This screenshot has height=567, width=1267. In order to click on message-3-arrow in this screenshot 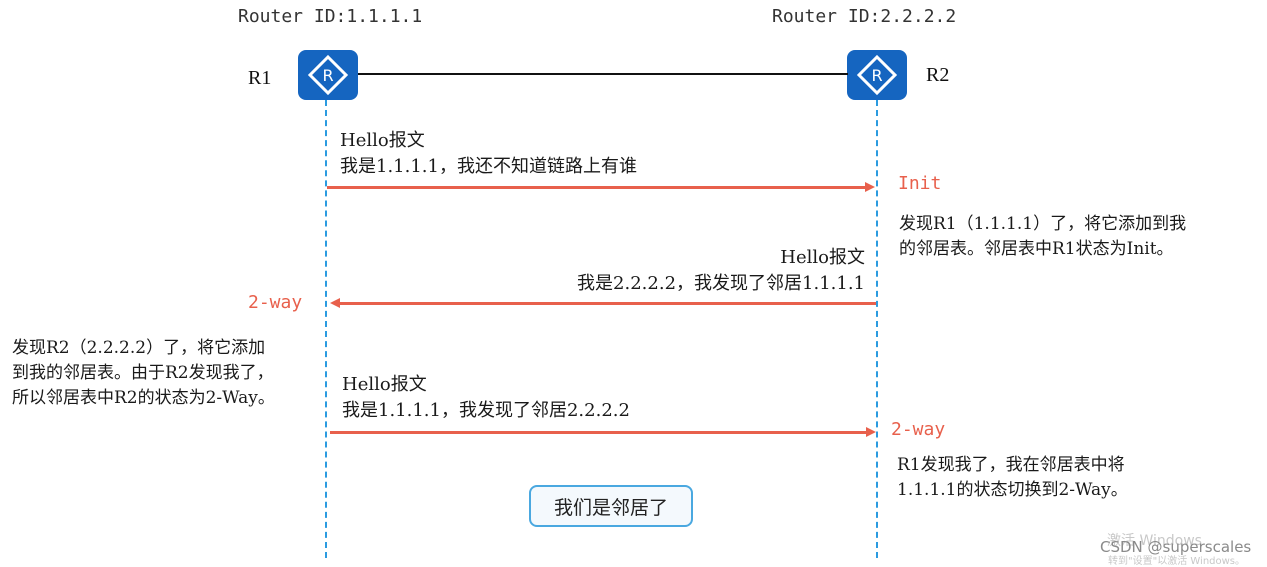, I will do `click(603, 432)`.